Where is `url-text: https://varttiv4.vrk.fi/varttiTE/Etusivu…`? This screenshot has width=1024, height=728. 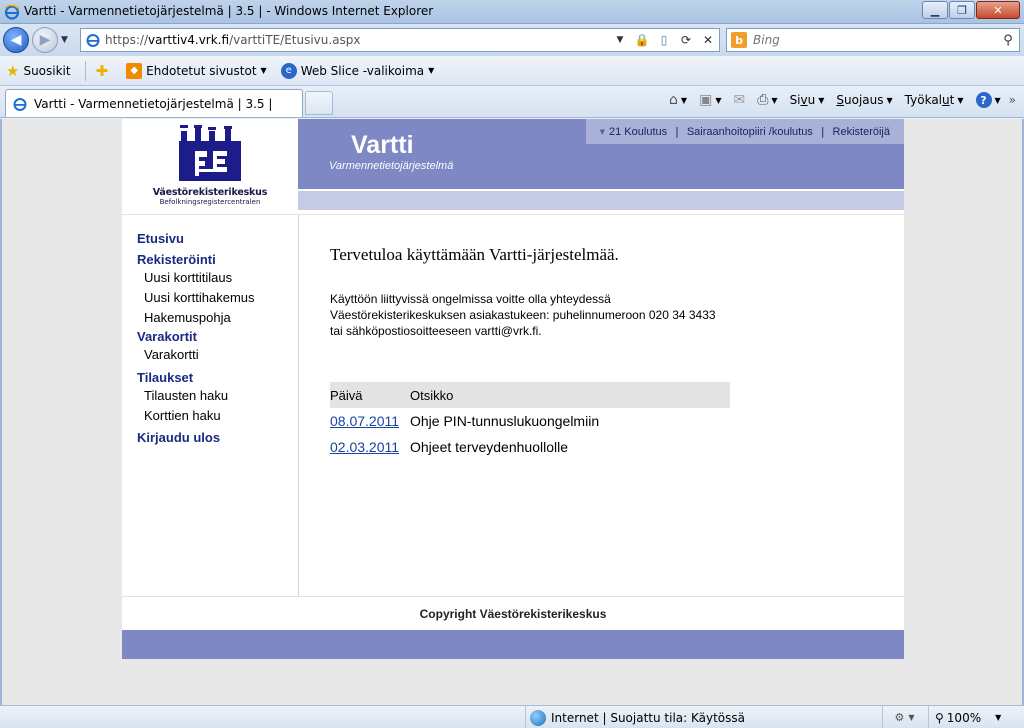 url-text: https://varttiv4.vrk.fi/varttiTE/Etusivu… is located at coordinates (357, 40).